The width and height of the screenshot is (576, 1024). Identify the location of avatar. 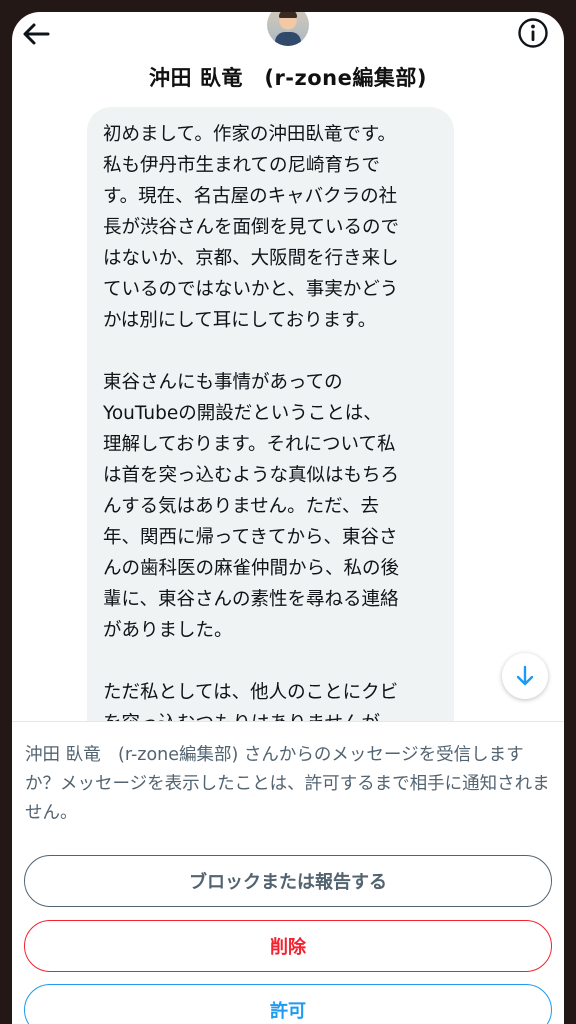
(288, 29).